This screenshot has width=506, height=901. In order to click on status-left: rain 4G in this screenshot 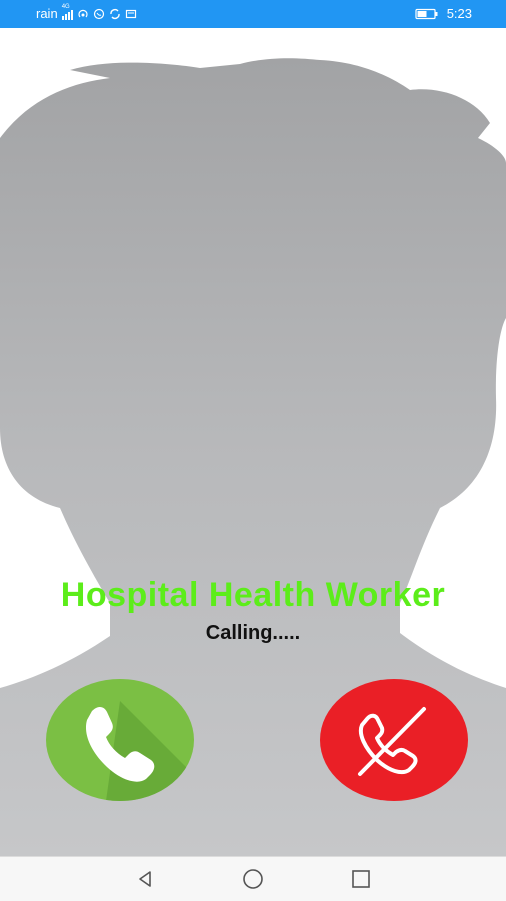, I will do `click(86, 12)`.